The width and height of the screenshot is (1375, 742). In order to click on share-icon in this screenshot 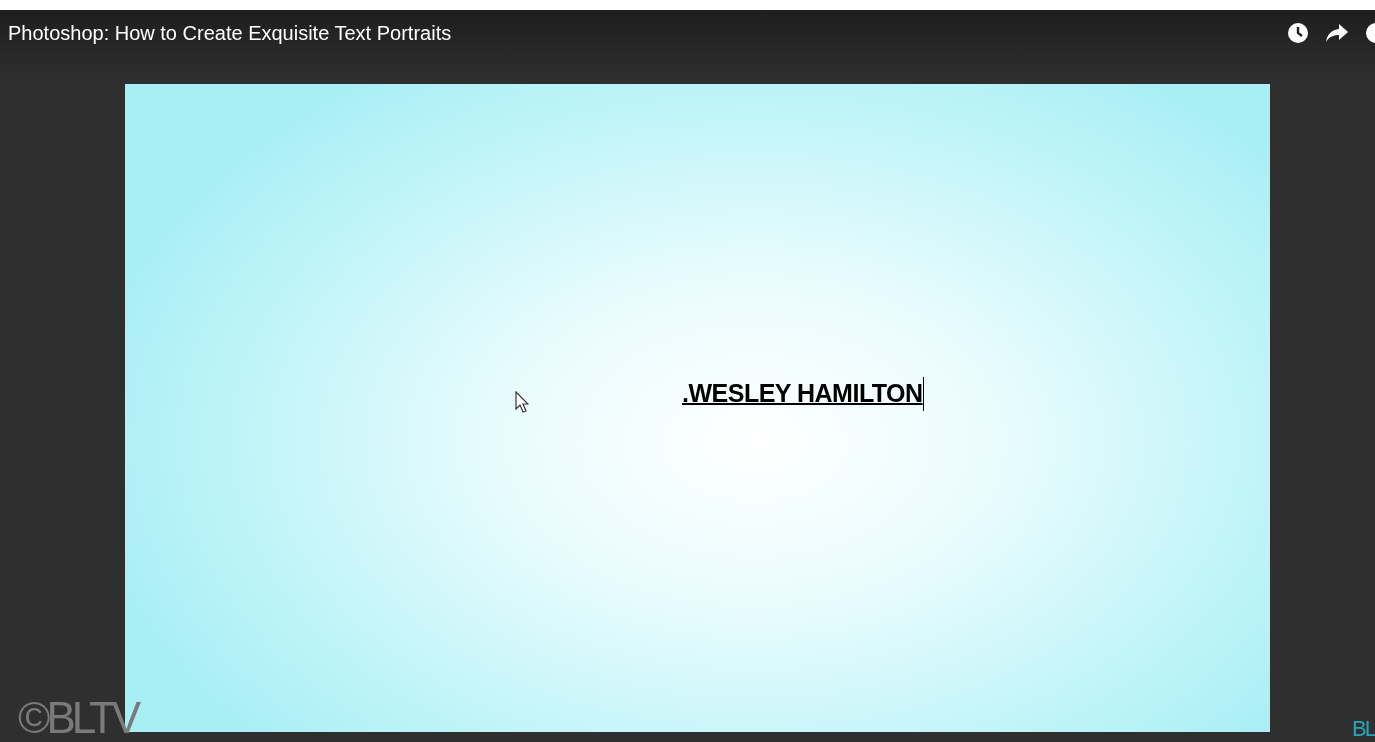, I will do `click(1337, 33)`.